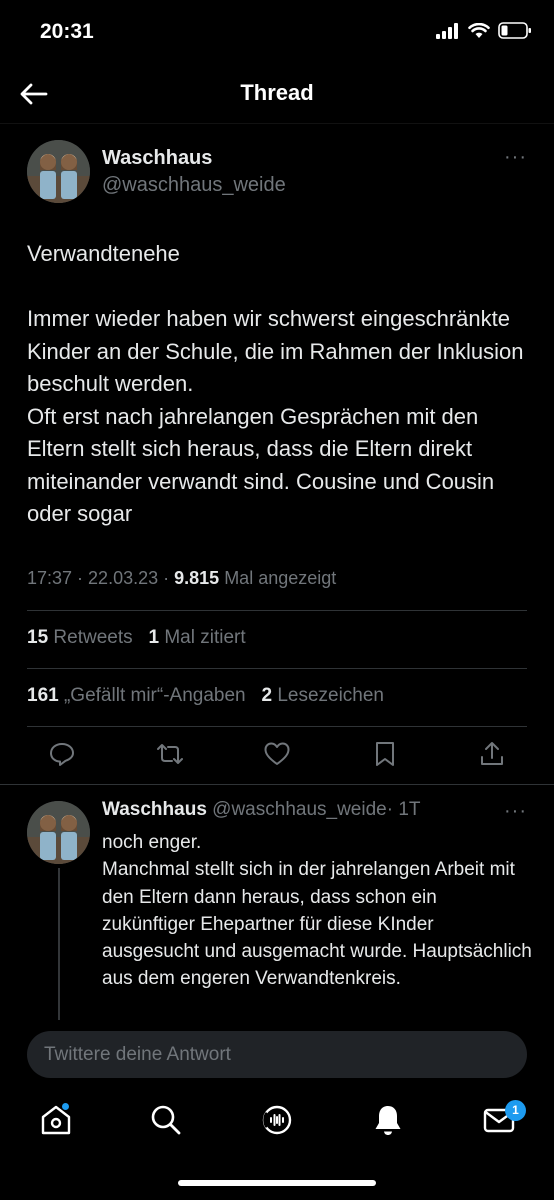 This screenshot has height=1200, width=554. What do you see at coordinates (515, 157) in the screenshot?
I see `more-options-icon: ···` at bounding box center [515, 157].